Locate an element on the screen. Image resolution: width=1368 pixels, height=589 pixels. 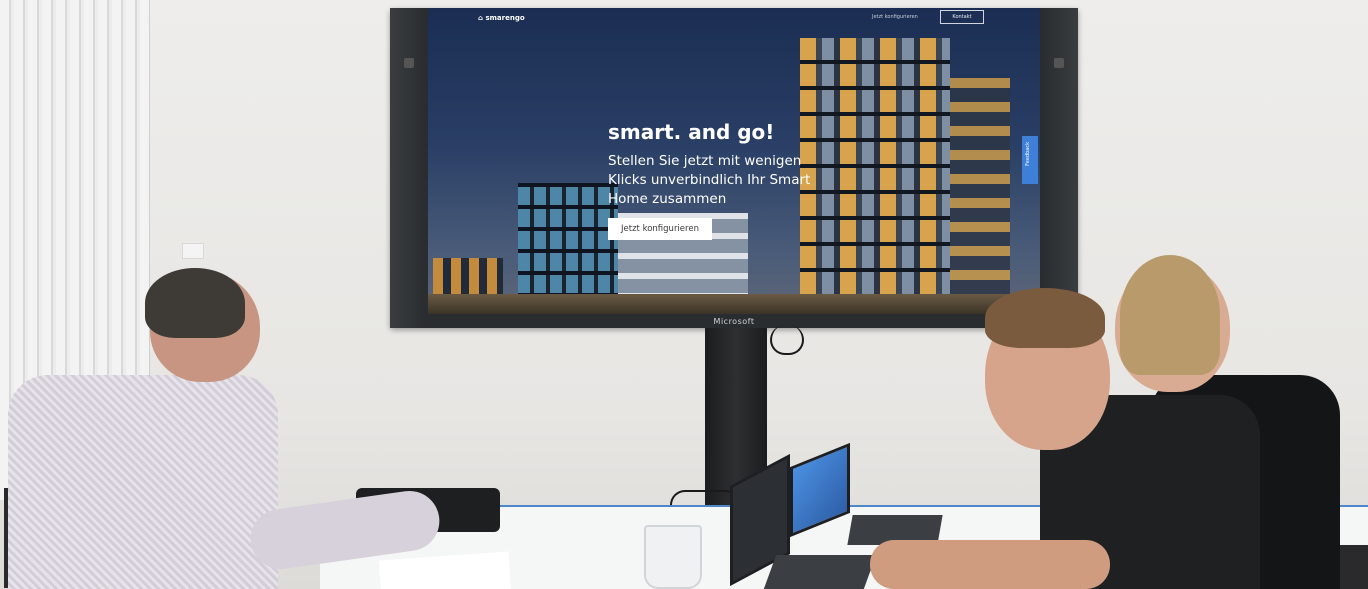
water-glass is located at coordinates (673, 557).